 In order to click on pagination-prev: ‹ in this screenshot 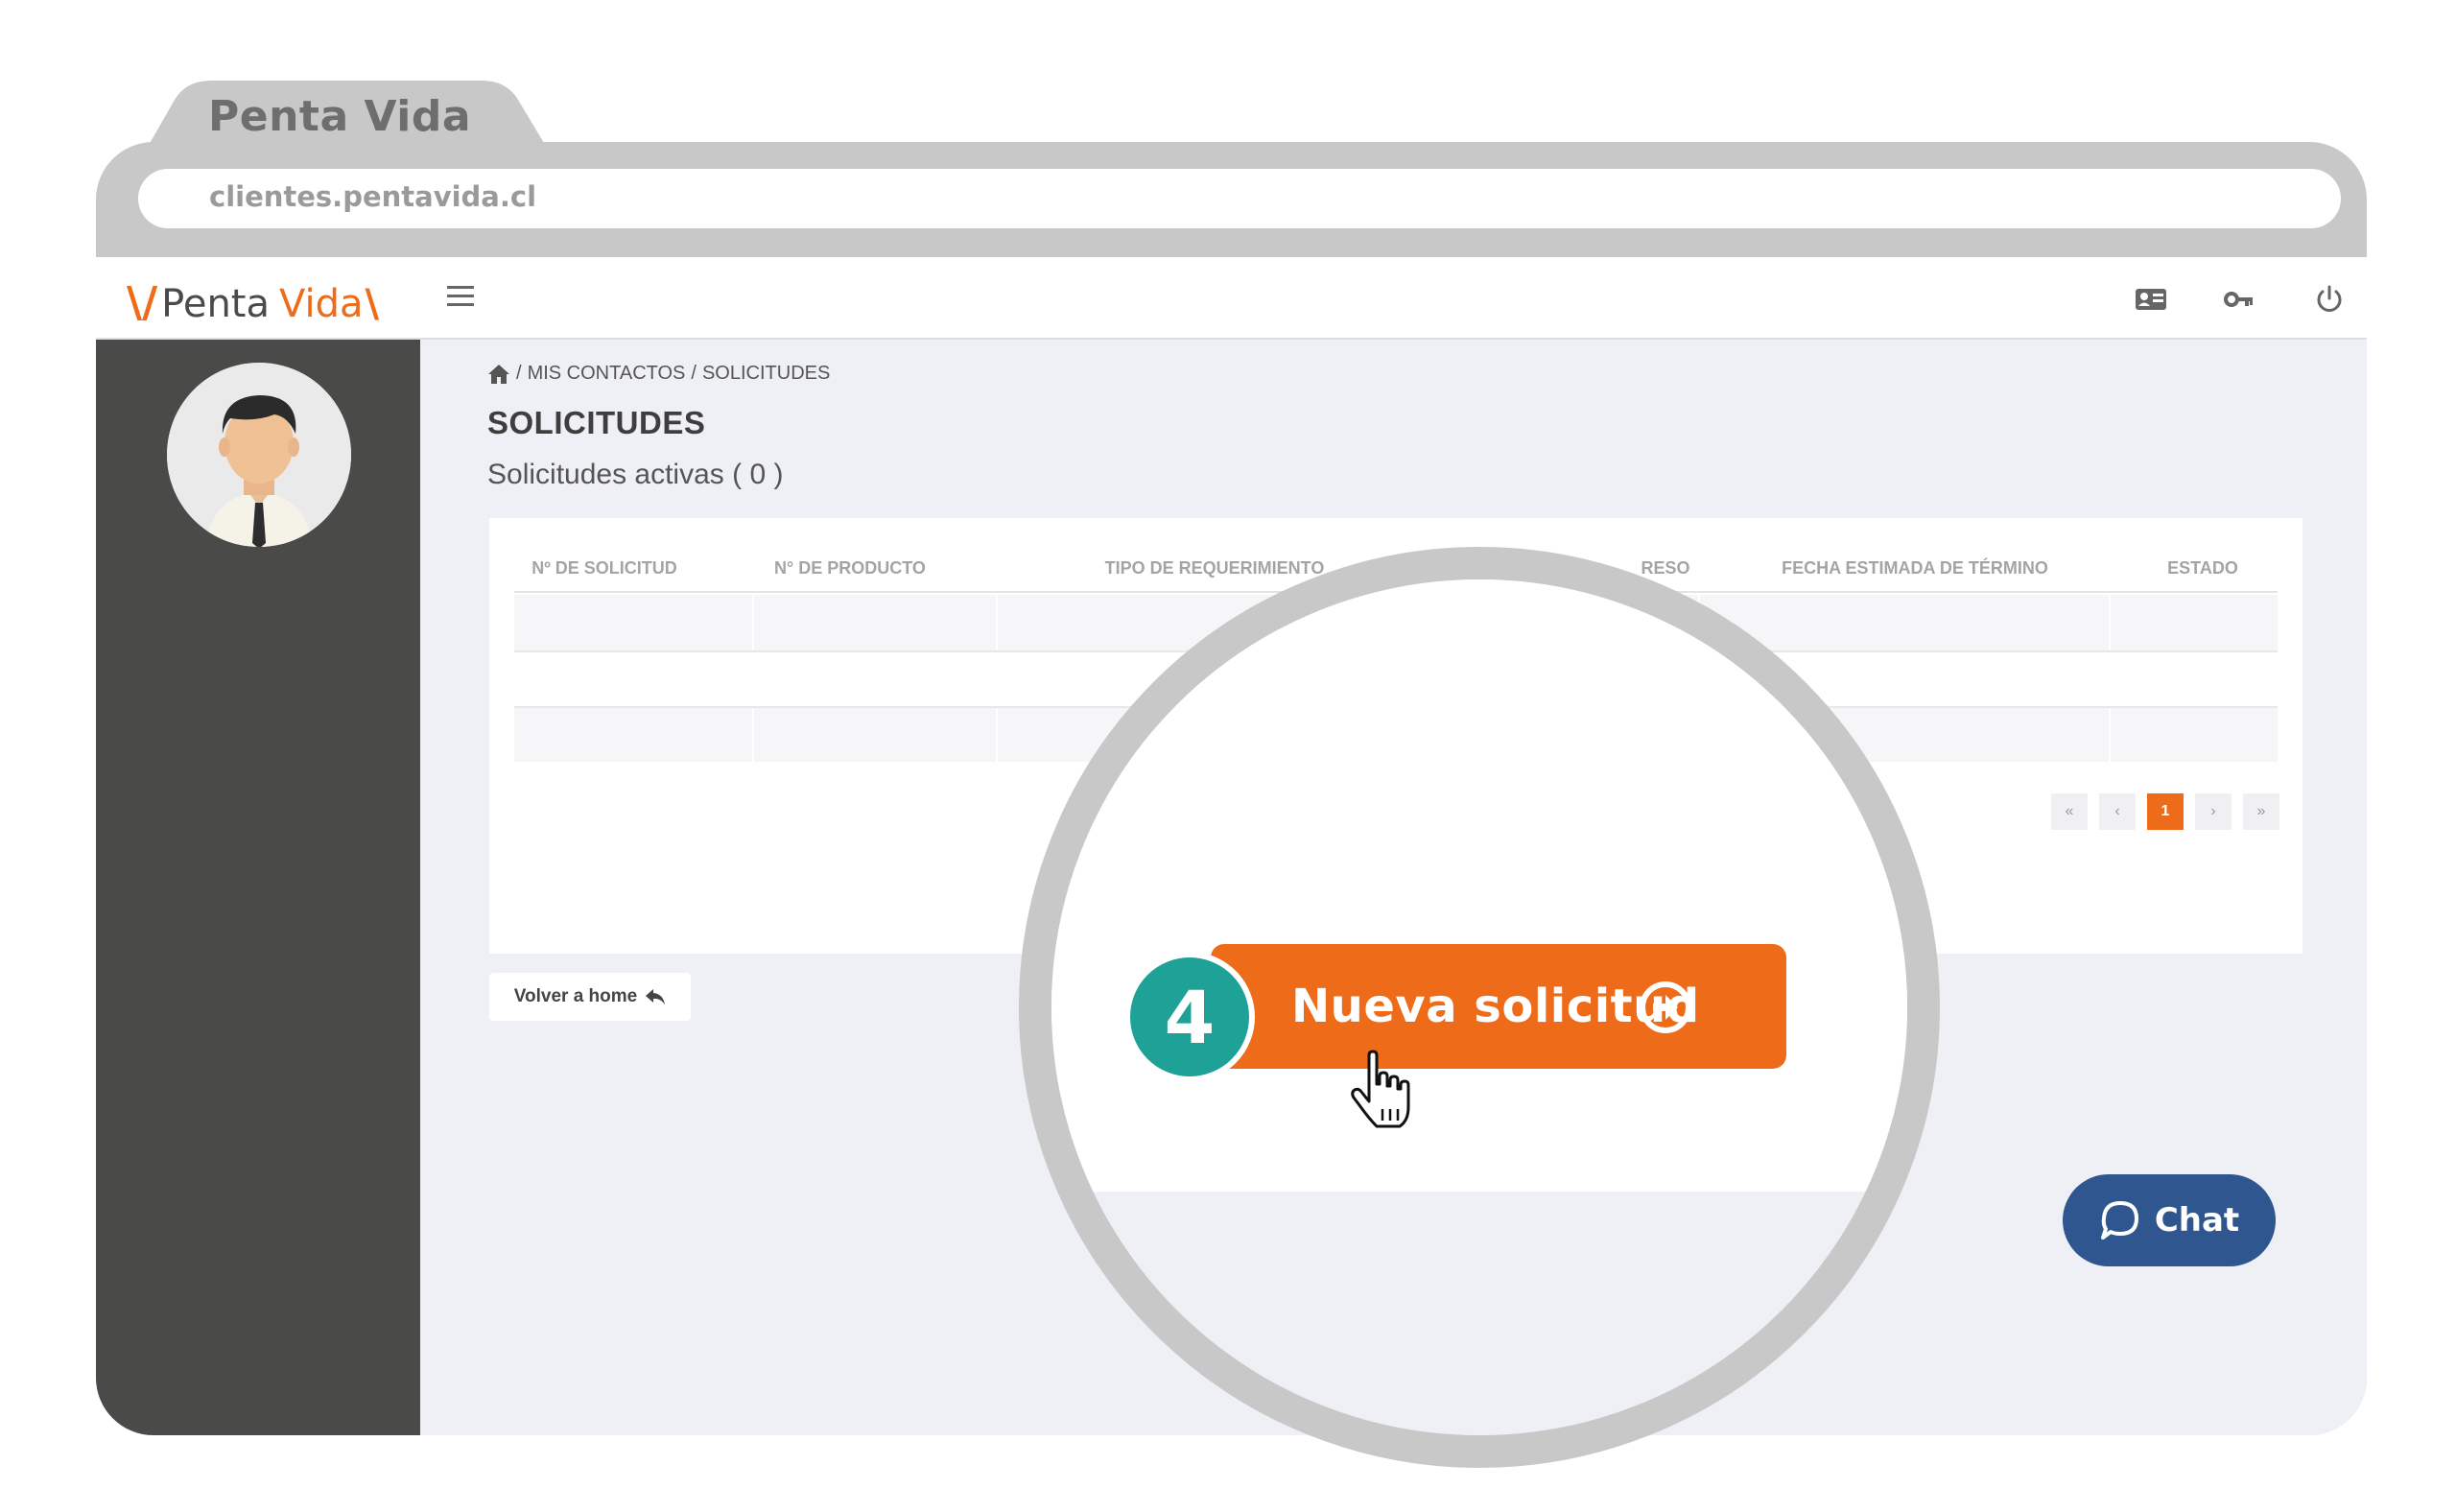, I will do `click(2117, 811)`.